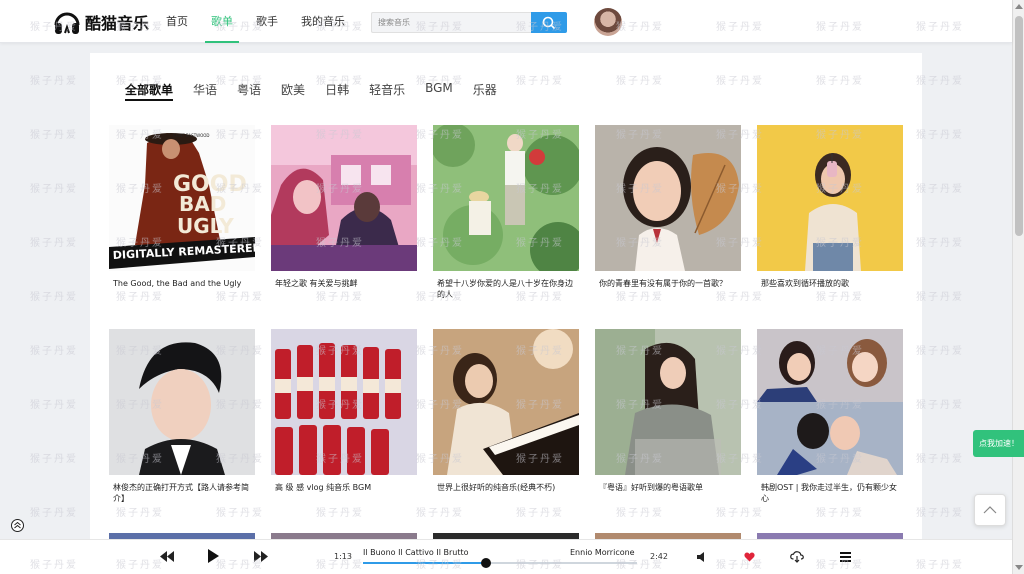 The height and width of the screenshot is (574, 1024). I want to click on search-bar, so click(469, 22).